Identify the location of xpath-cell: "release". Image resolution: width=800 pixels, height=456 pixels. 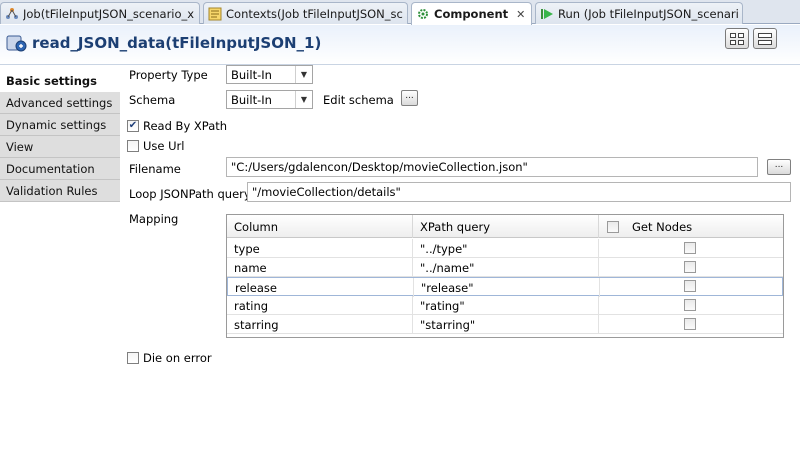
(507, 287).